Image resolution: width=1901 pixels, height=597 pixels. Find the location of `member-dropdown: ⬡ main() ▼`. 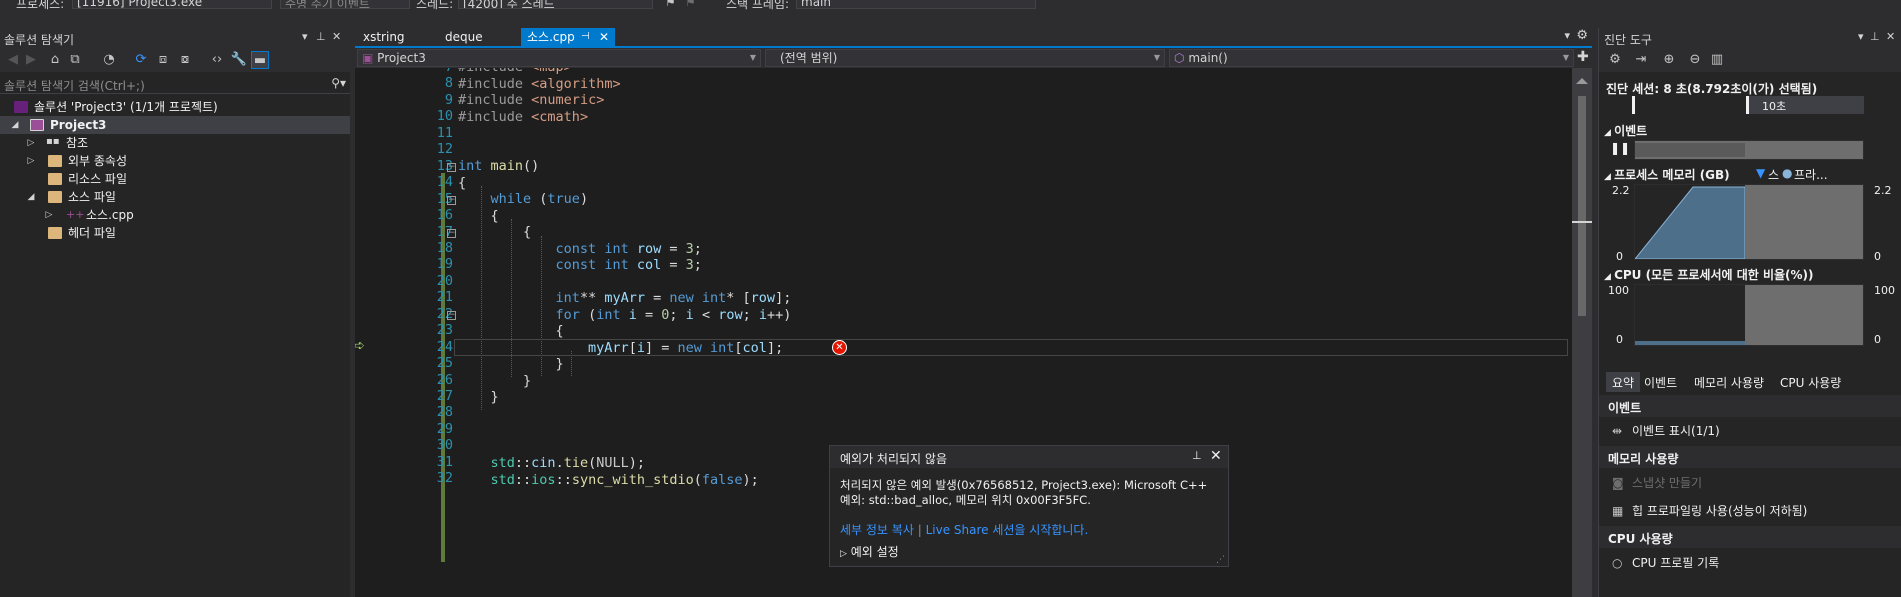

member-dropdown: ⬡ main() ▼ is located at coordinates (1371, 58).